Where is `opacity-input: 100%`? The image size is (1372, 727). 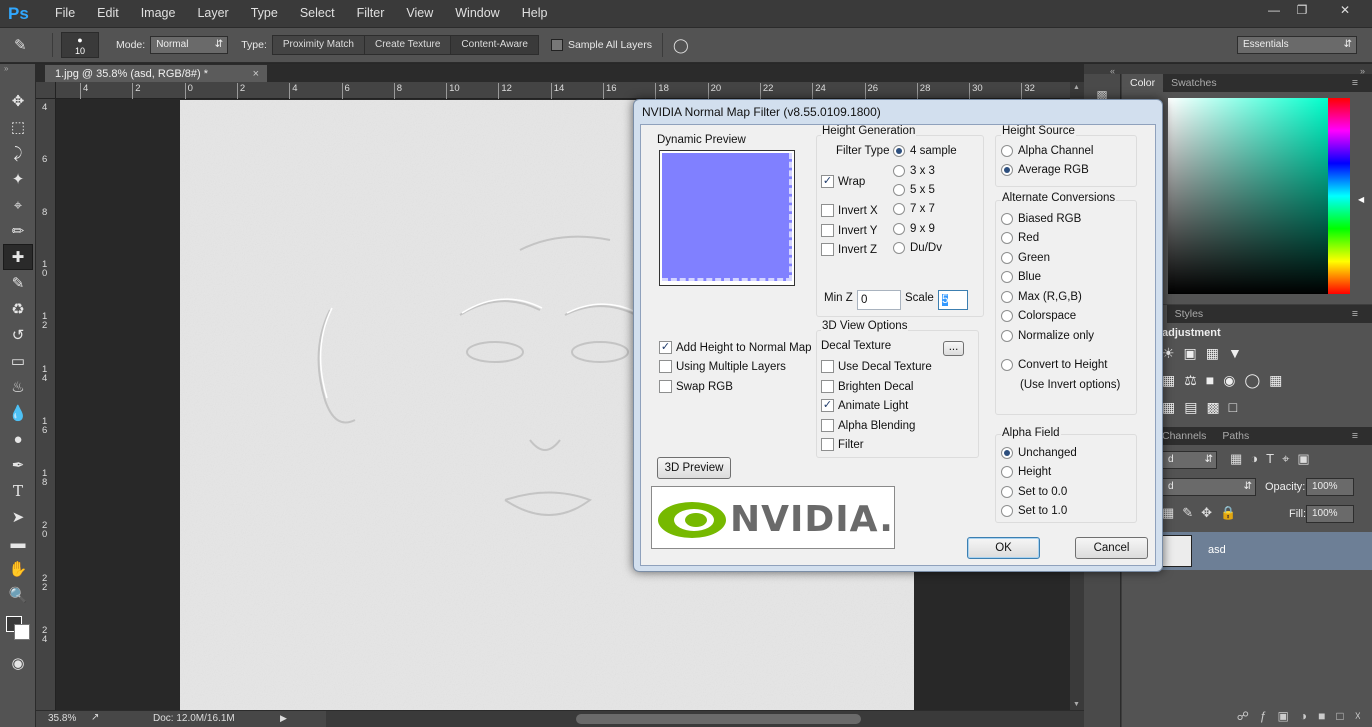
opacity-input: 100% is located at coordinates (1330, 487).